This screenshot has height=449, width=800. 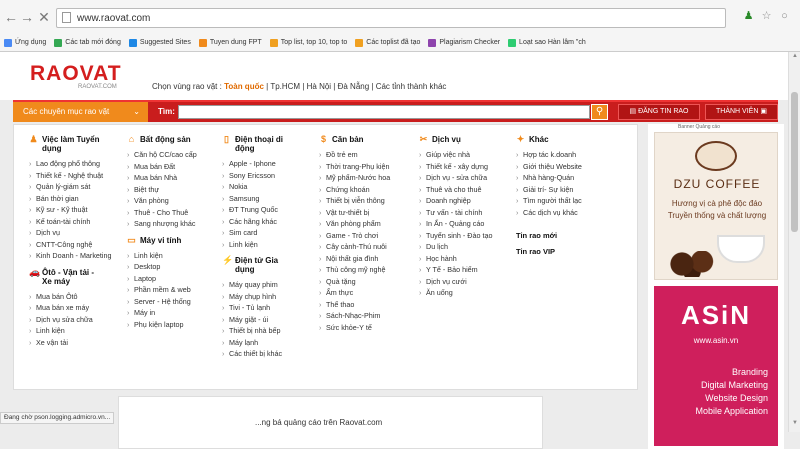 What do you see at coordinates (553, 155) in the screenshot?
I see `category-link: Hợp tác k.doanh` at bounding box center [553, 155].